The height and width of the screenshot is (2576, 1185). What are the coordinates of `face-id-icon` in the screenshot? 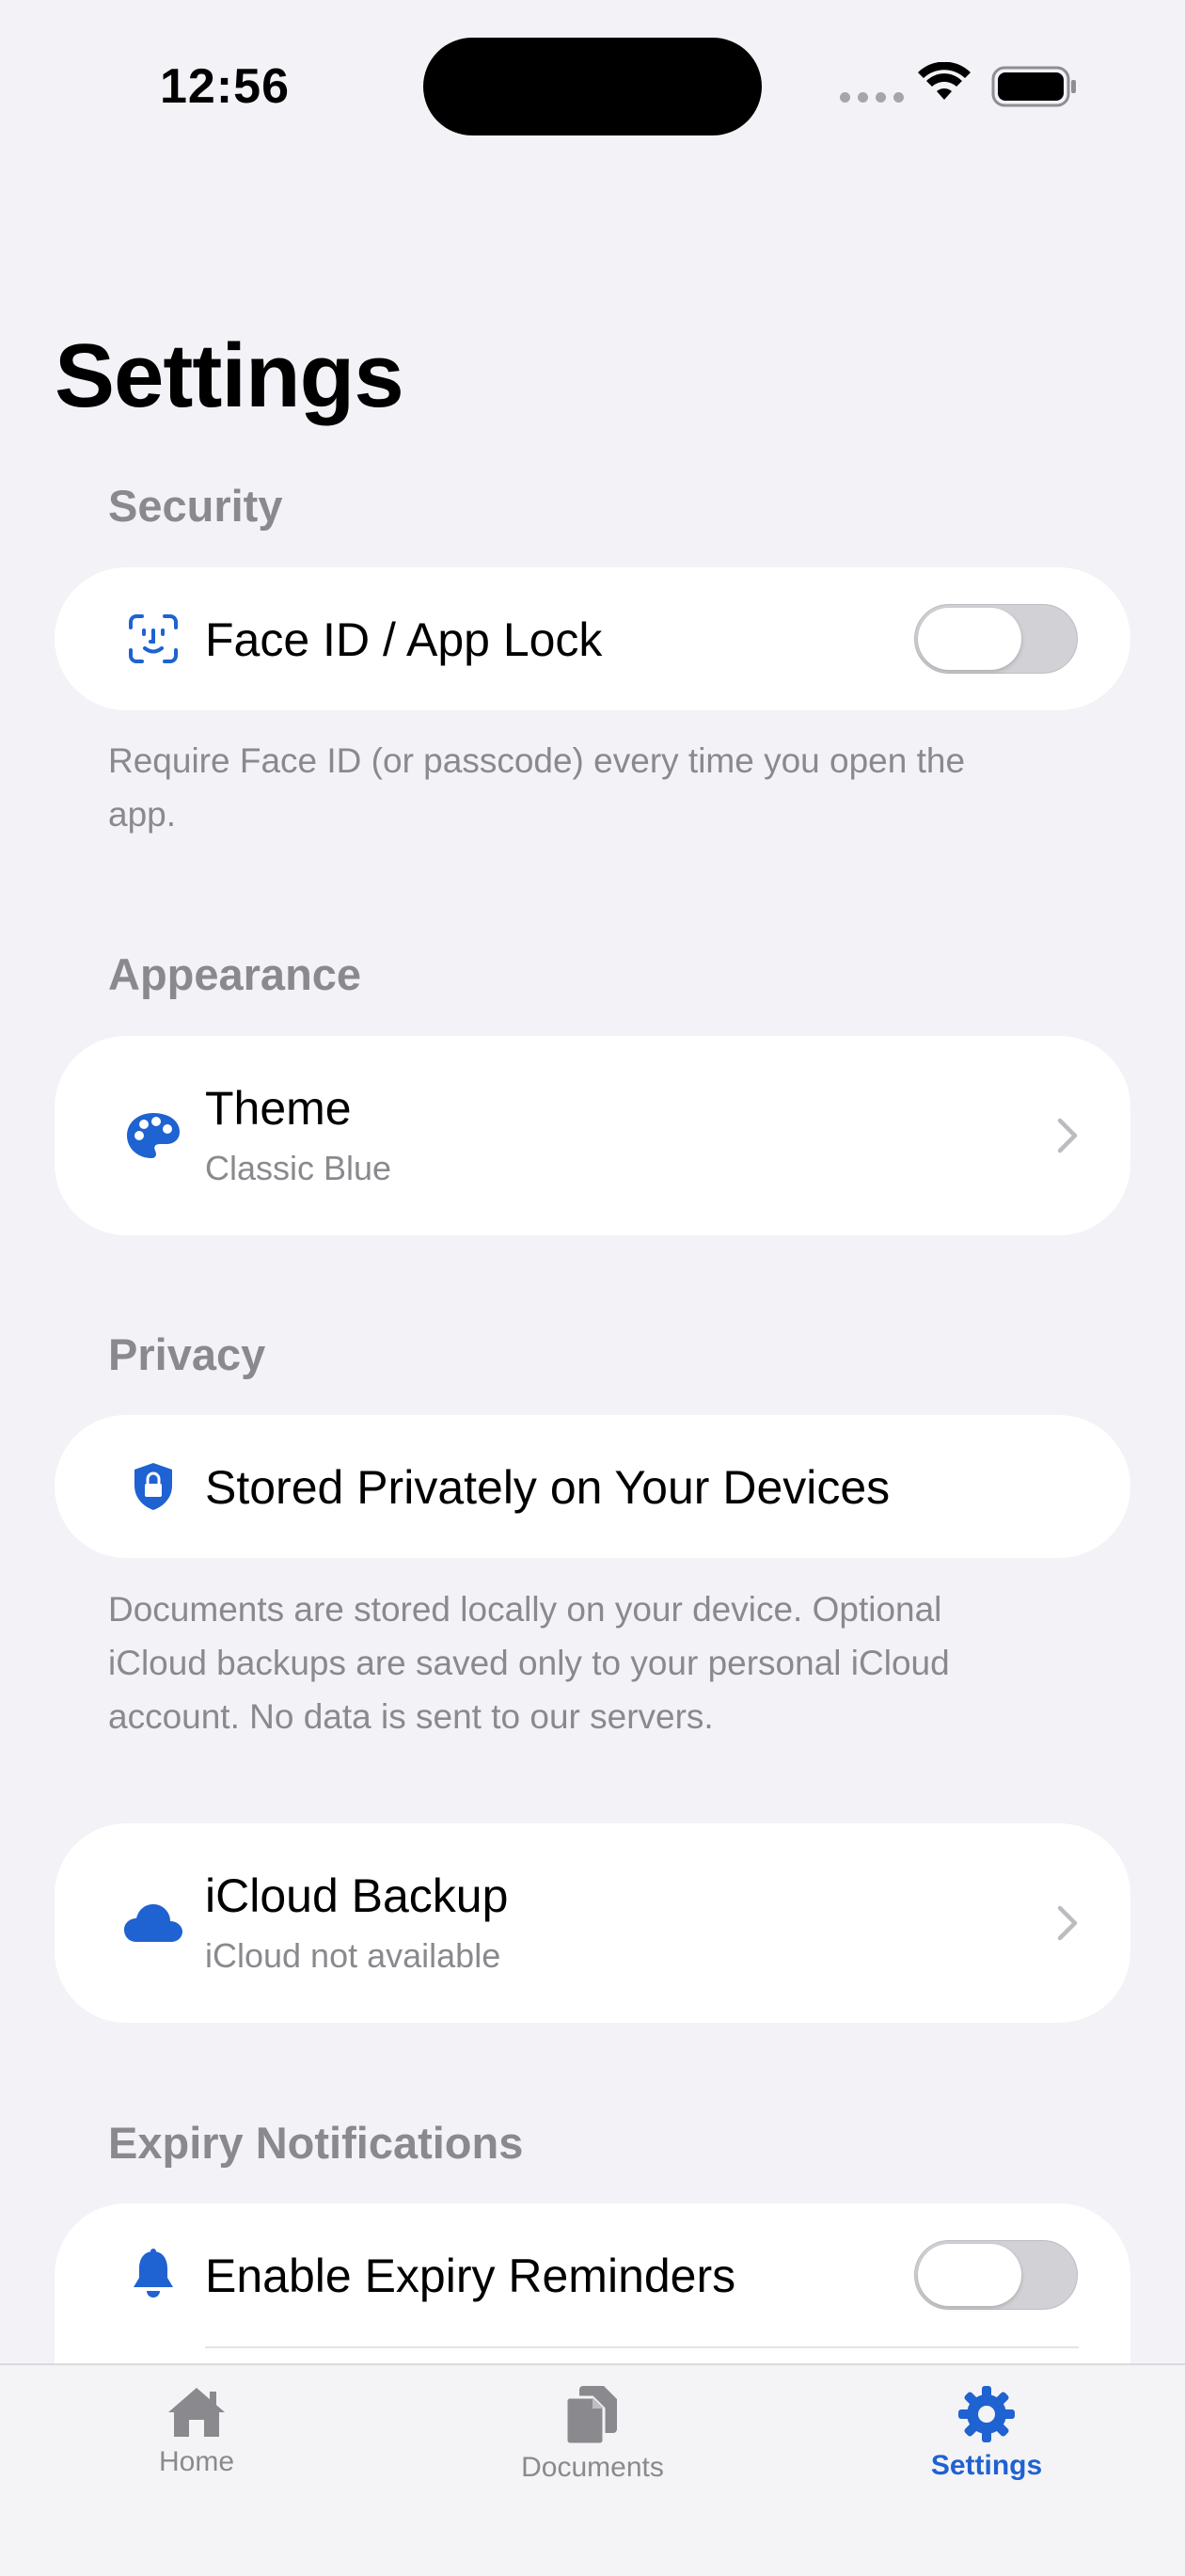 It's located at (153, 639).